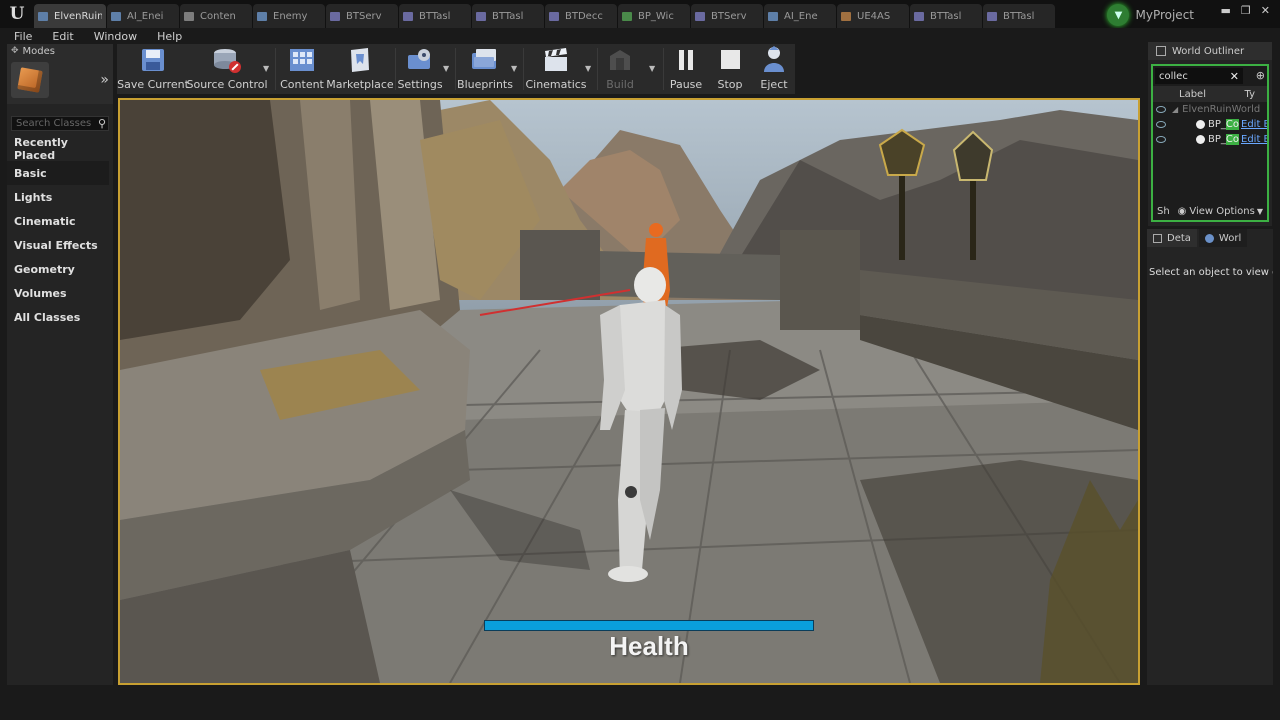  Describe the element at coordinates (730, 60) in the screenshot. I see `stop-icon` at that location.